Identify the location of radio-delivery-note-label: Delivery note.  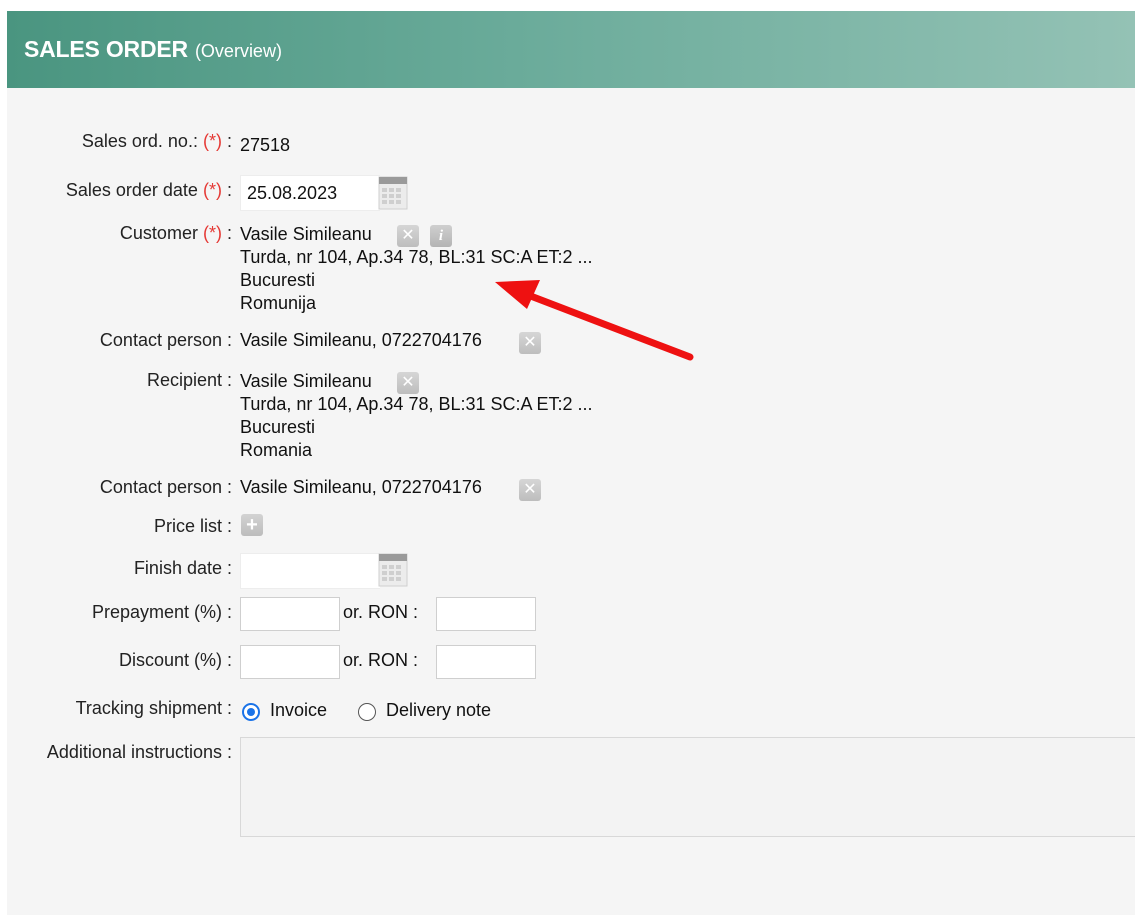
(438, 710).